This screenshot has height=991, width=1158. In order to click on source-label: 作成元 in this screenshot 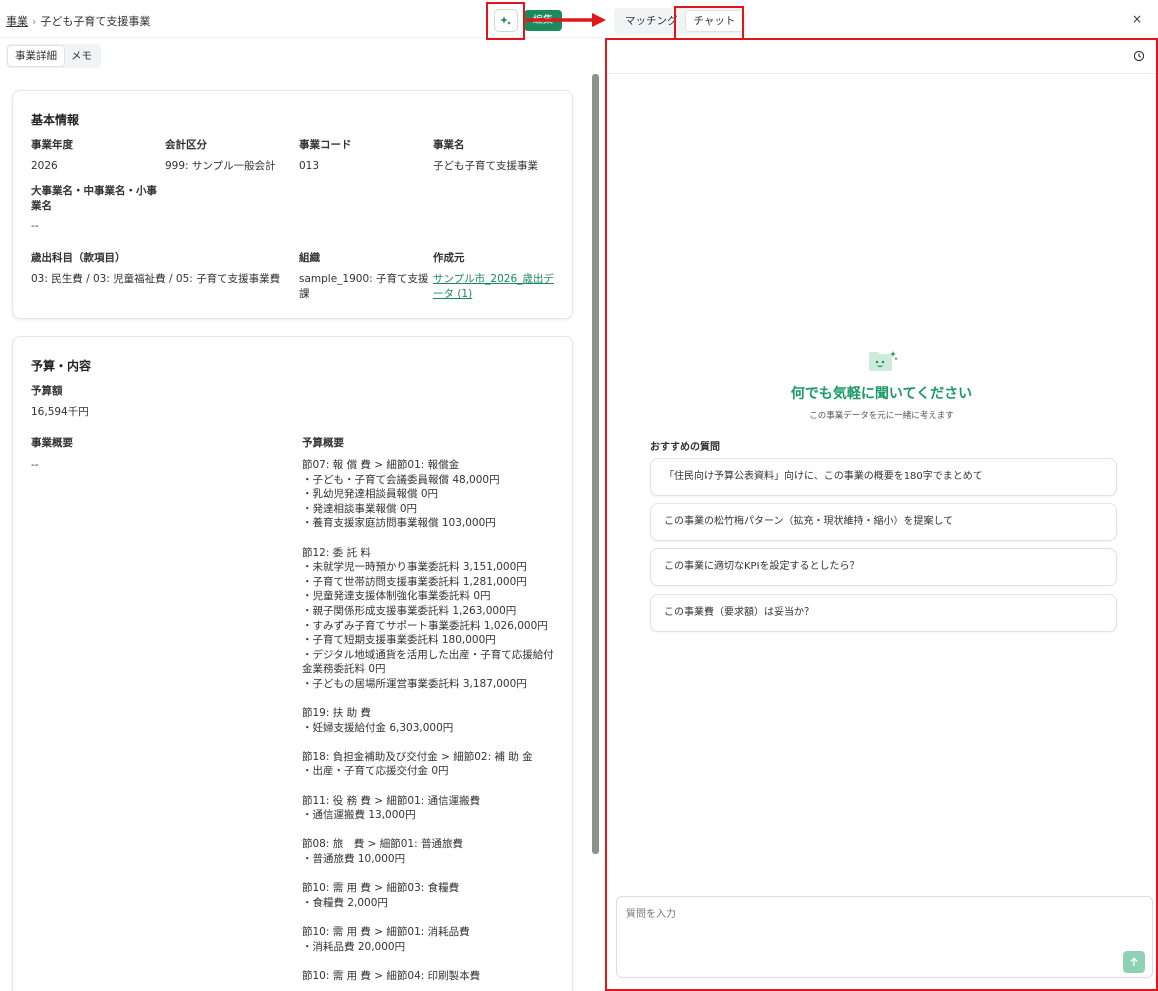, I will do `click(449, 258)`.